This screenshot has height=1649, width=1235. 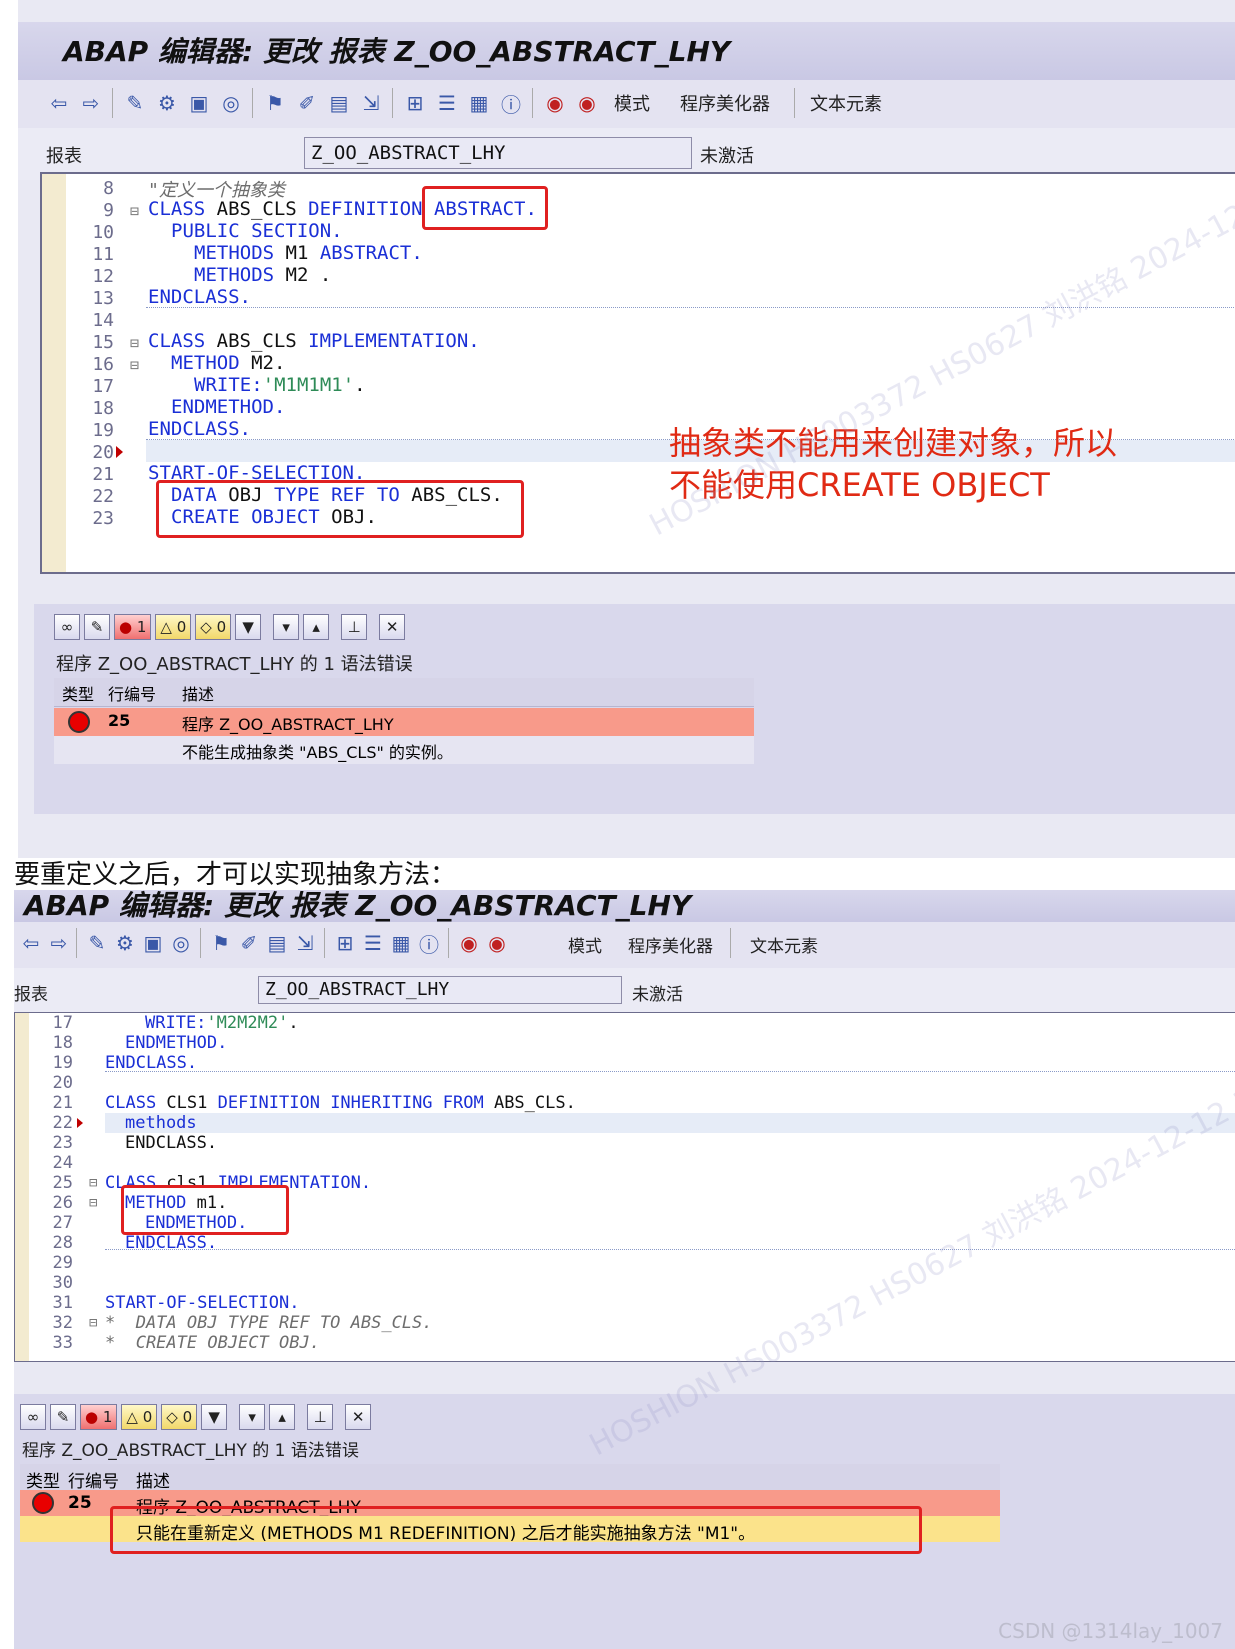 What do you see at coordinates (234, 664) in the screenshot?
I see `error-summary: 程序 Z_OO_ABSTRACT_LHY 的 1 语法错误` at bounding box center [234, 664].